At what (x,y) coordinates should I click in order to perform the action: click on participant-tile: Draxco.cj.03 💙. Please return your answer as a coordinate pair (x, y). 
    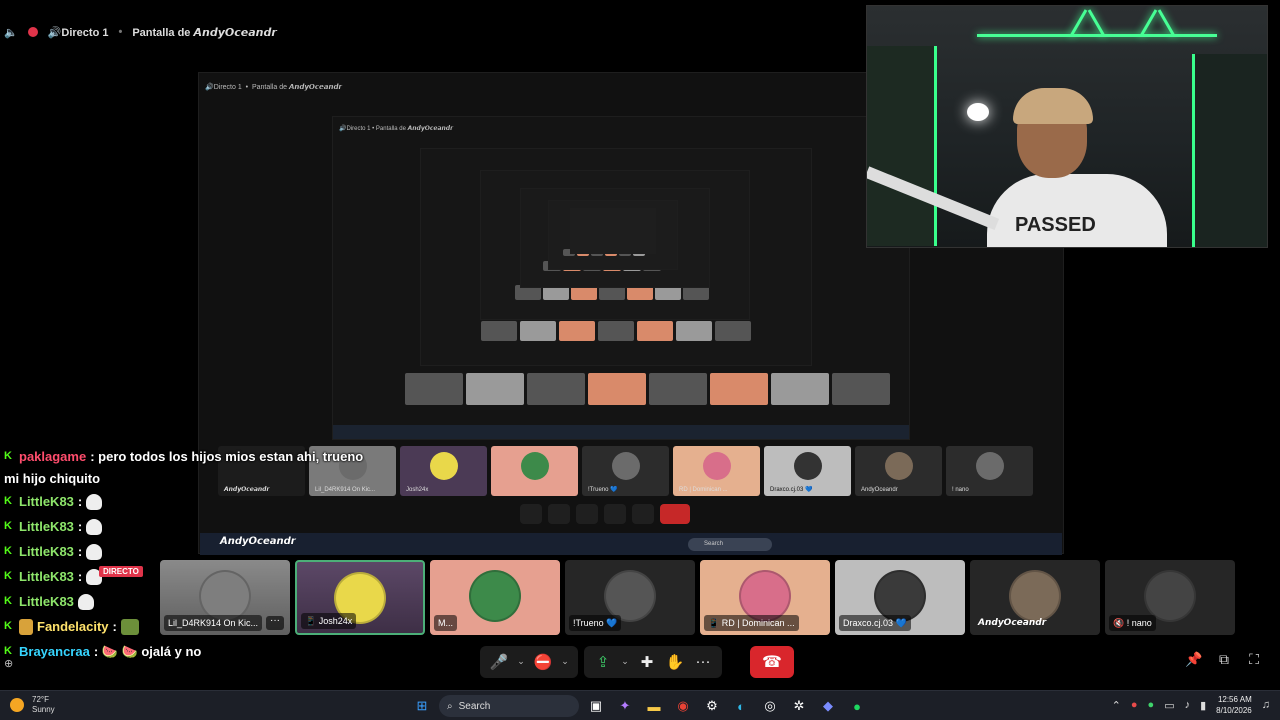
    Looking at the image, I should click on (900, 597).